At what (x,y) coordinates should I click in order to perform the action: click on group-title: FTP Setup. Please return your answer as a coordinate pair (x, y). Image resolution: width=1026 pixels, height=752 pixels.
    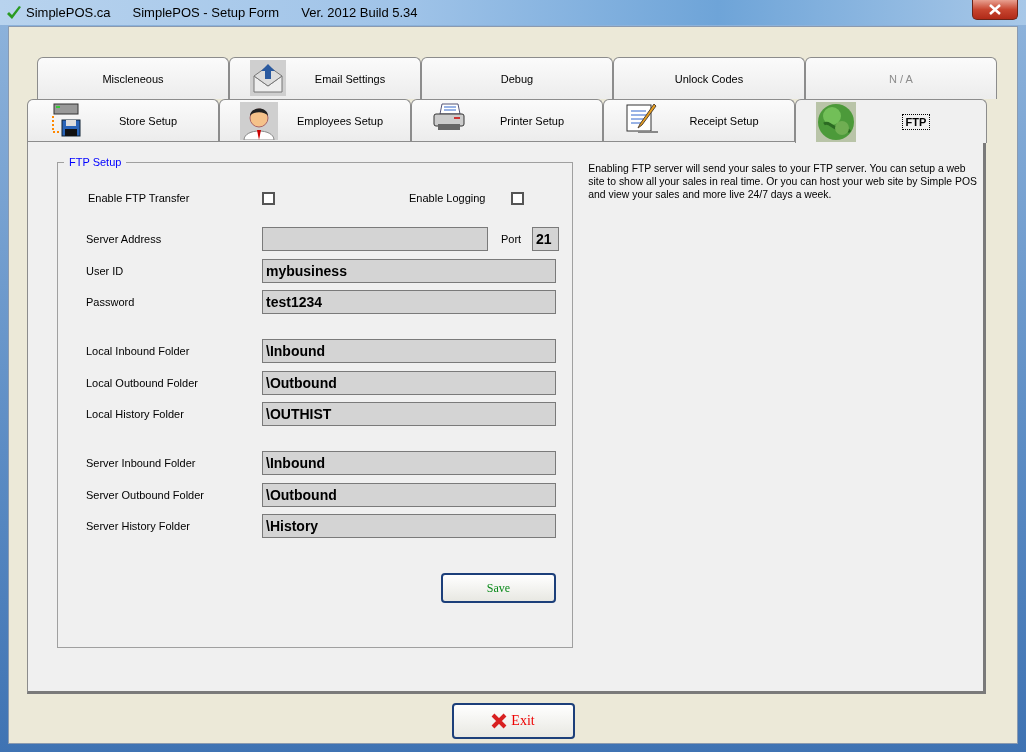
    Looking at the image, I should click on (95, 162).